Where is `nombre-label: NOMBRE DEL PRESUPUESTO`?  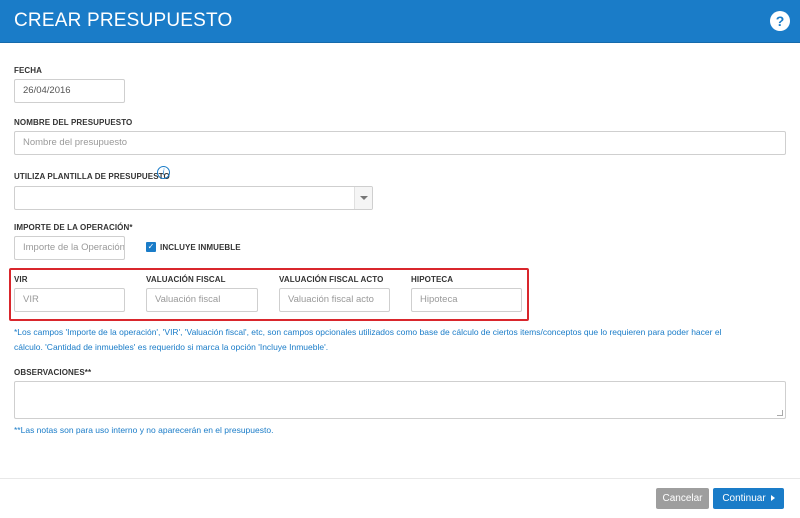 nombre-label: NOMBRE DEL PRESUPUESTO is located at coordinates (73, 122).